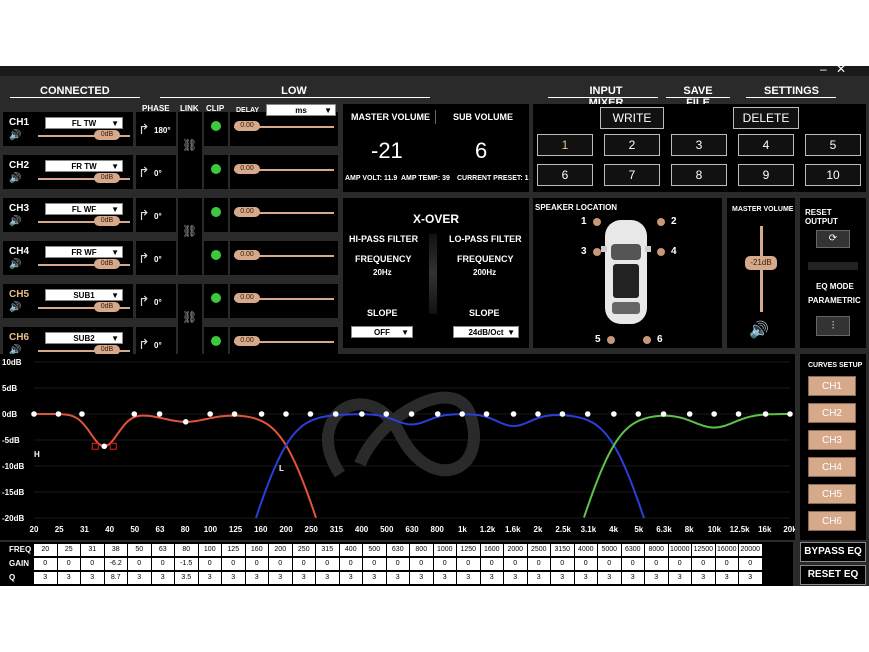 The image size is (869, 652). I want to click on hp-slope-select: OFF ▼, so click(382, 332).